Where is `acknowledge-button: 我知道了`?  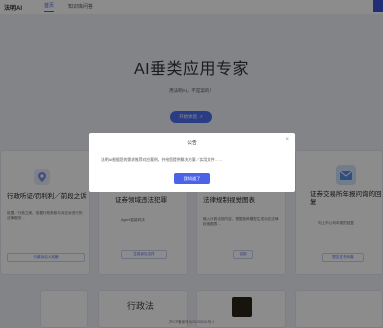 acknowledge-button: 我知道了 is located at coordinates (192, 178).